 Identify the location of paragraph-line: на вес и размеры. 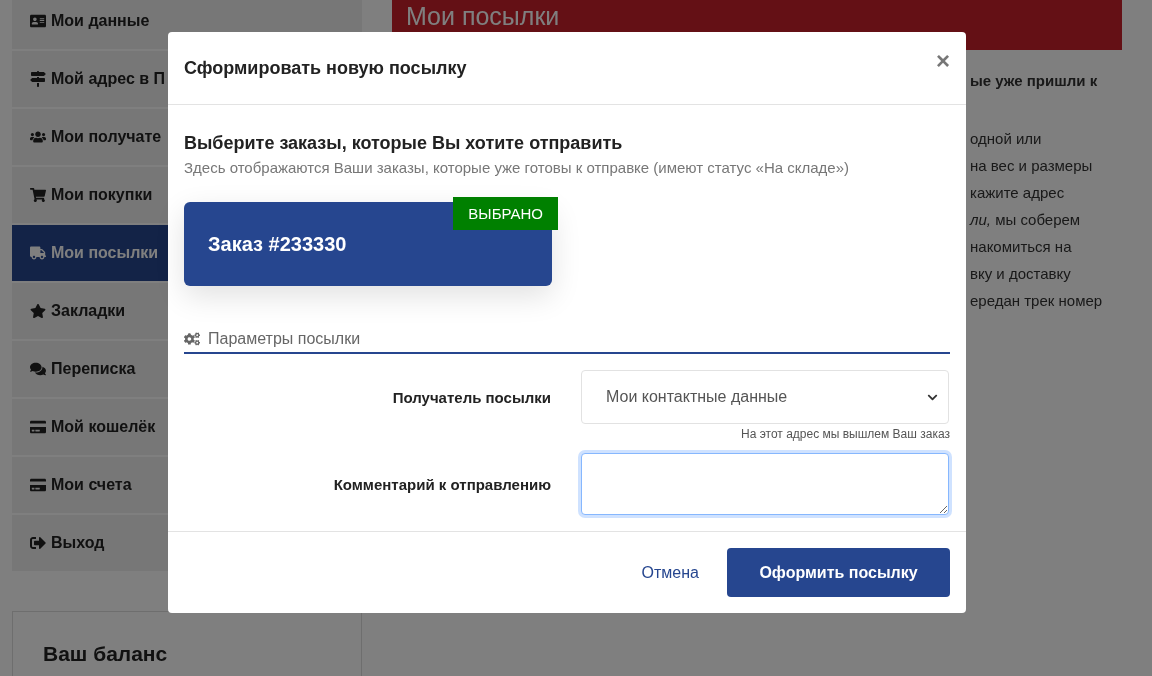
(1032, 166).